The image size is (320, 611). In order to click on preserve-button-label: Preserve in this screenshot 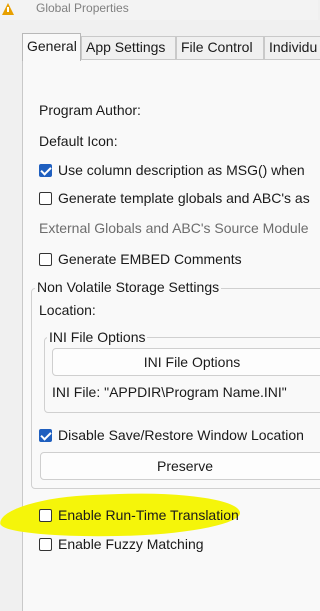, I will do `click(185, 466)`.